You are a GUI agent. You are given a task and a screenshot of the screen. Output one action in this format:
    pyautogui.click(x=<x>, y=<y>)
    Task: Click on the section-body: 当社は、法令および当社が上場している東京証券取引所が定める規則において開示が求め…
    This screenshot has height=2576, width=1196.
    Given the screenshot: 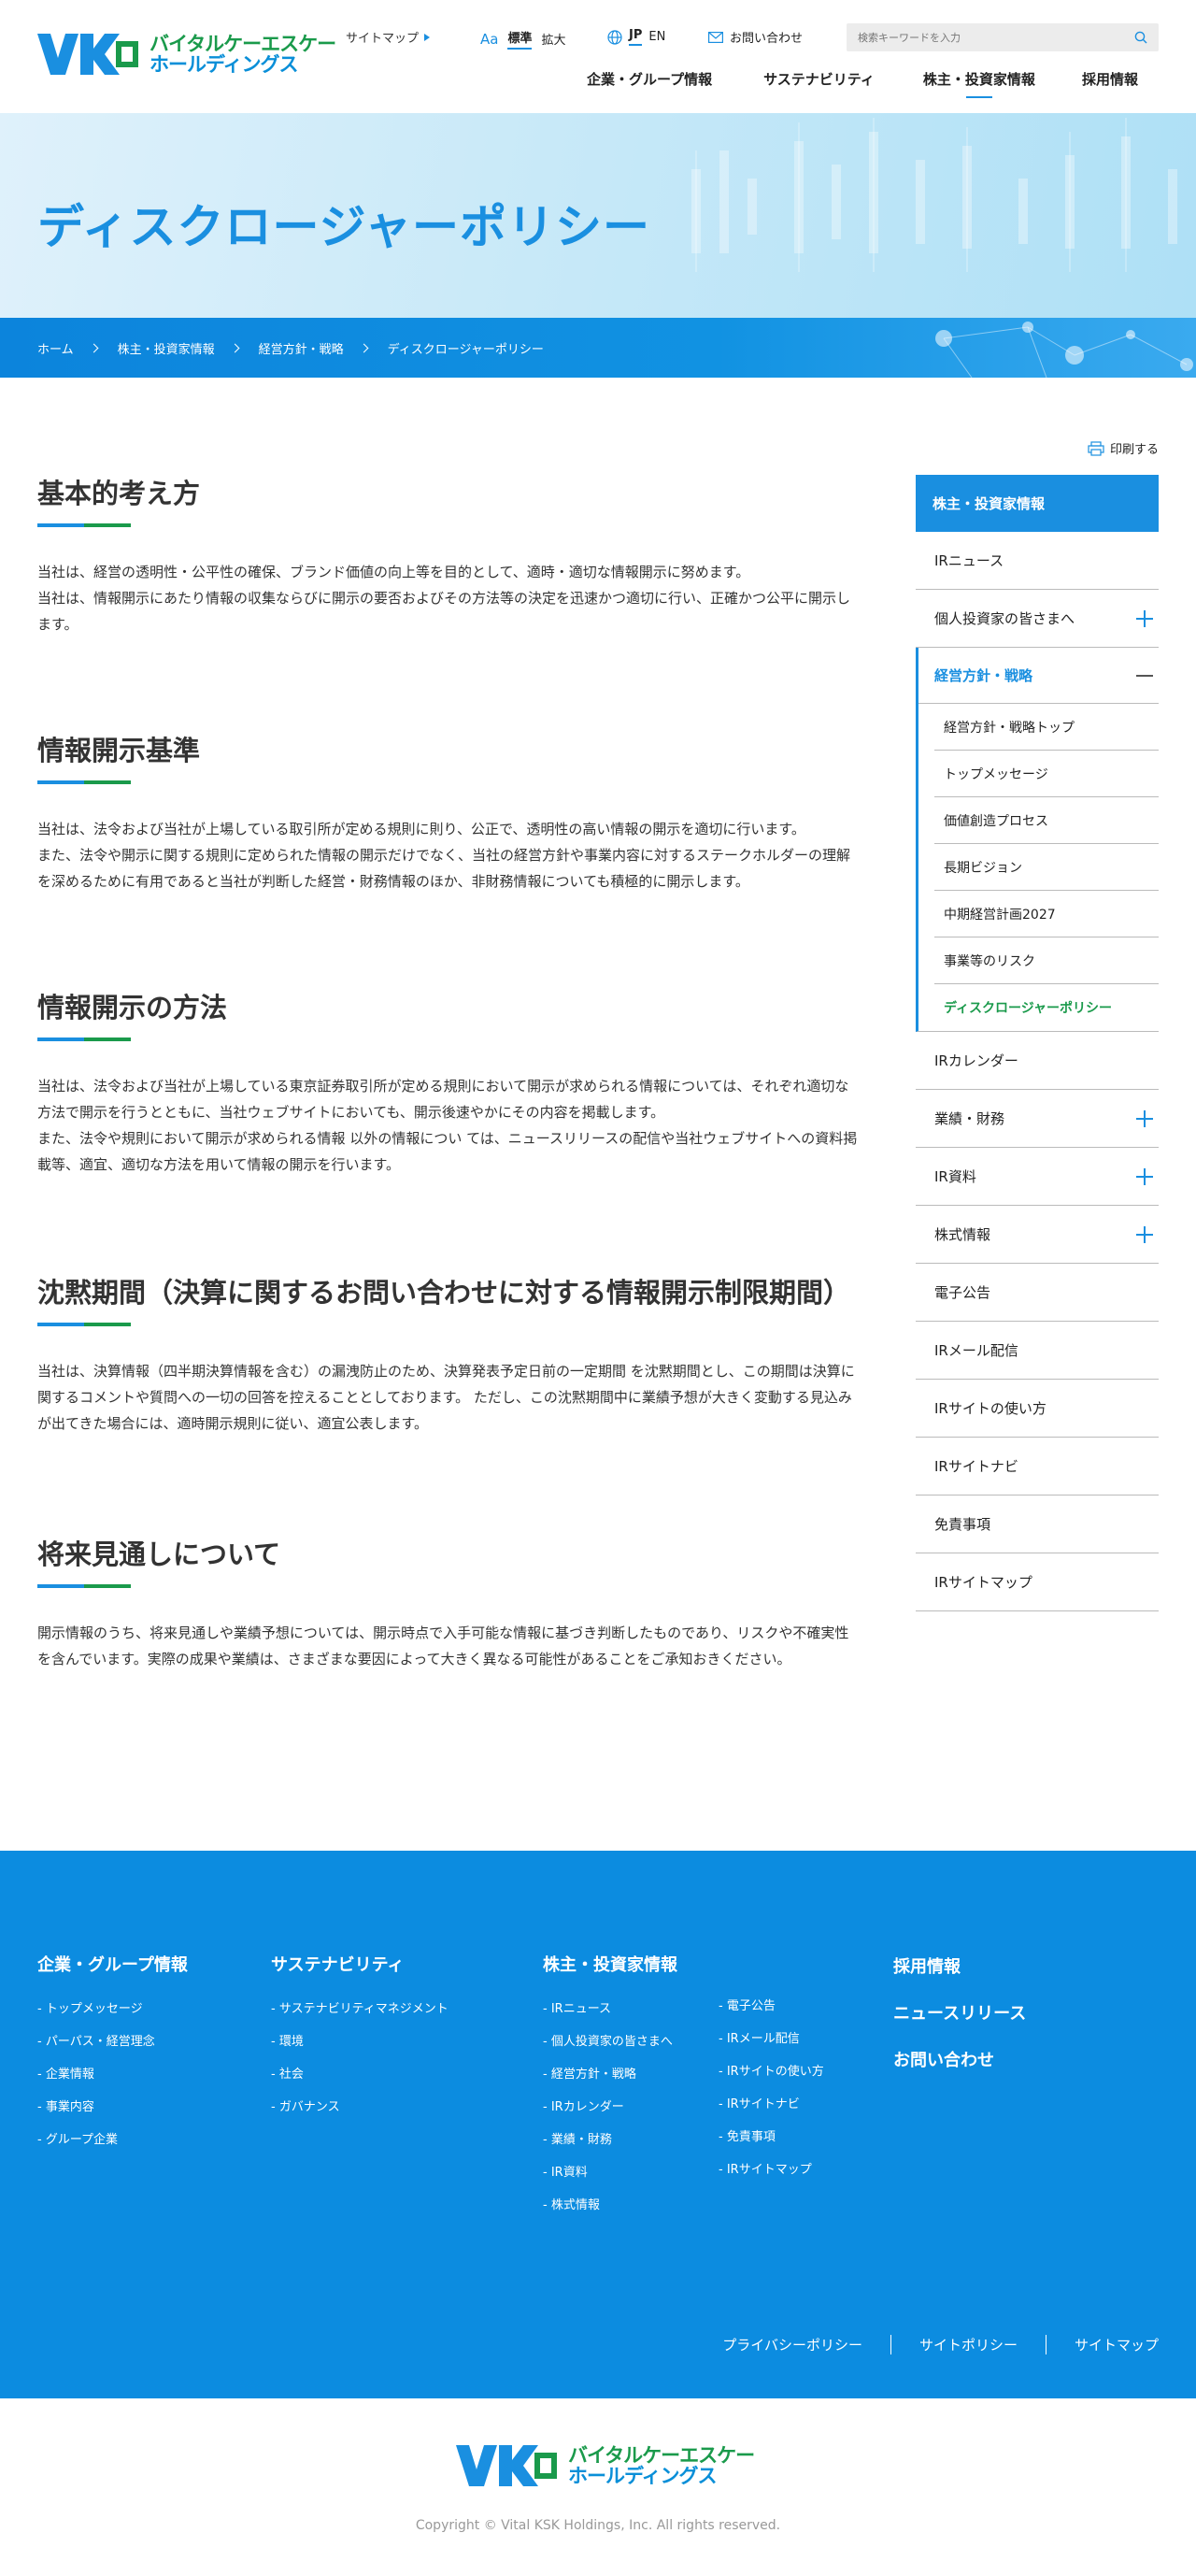 What is the action you would take?
    pyautogui.click(x=447, y=1125)
    